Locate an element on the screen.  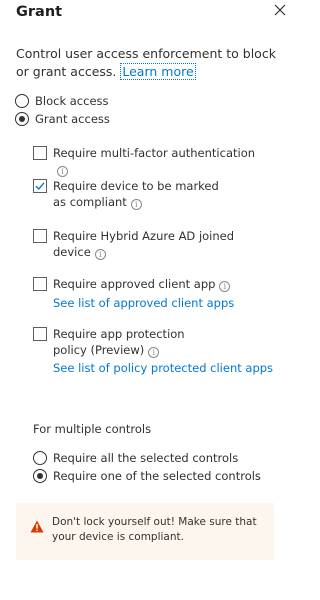
mfa-label: Require multi-factor authentication is located at coordinates (154, 153).